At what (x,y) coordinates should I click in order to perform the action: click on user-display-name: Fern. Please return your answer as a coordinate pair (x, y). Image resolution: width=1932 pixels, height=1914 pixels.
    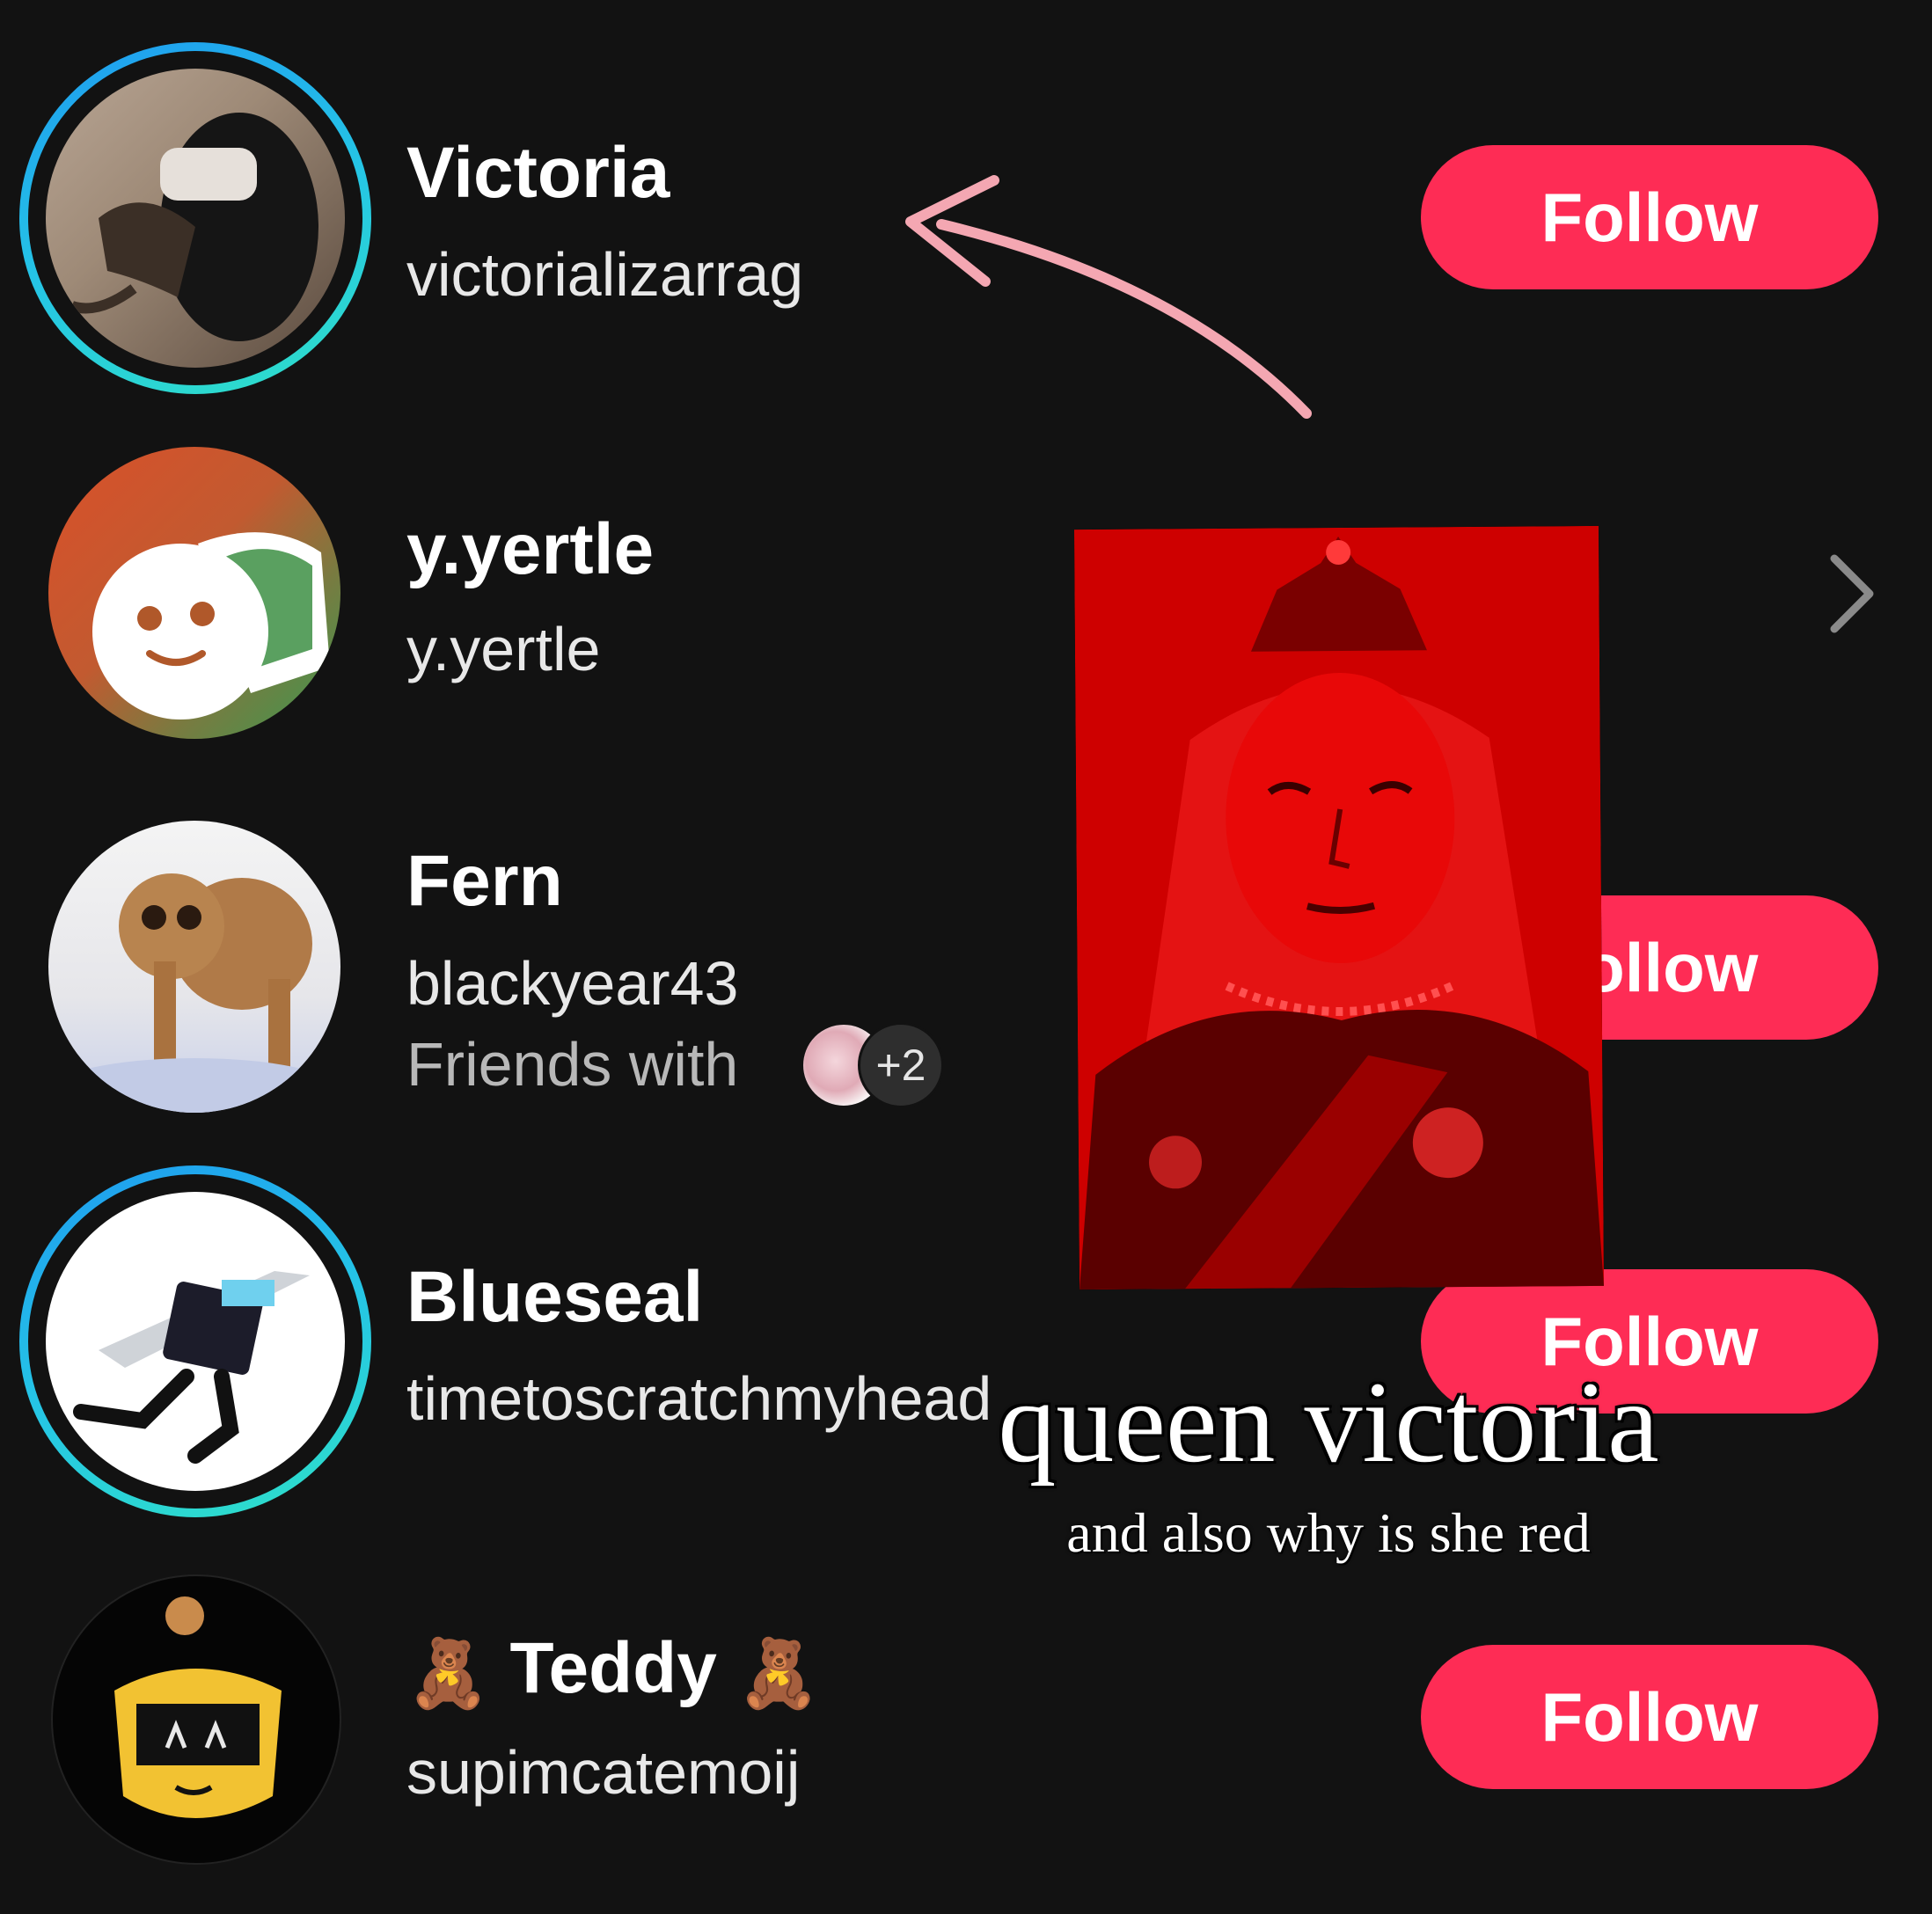
    Looking at the image, I should click on (484, 882).